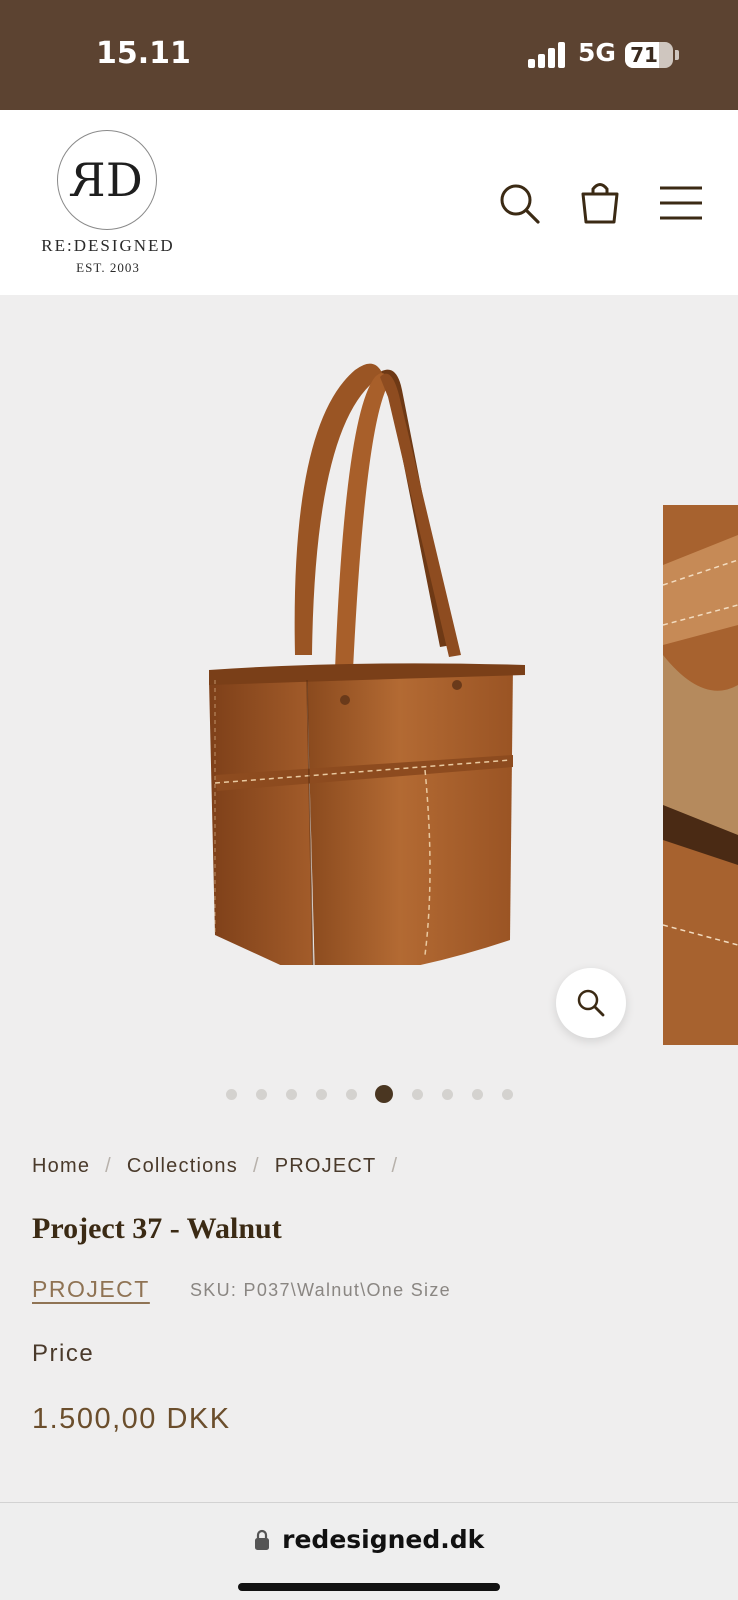 The image size is (738, 1600). What do you see at coordinates (320, 1290) in the screenshot?
I see `product-sku: SKU: P037\Walnut\One Size` at bounding box center [320, 1290].